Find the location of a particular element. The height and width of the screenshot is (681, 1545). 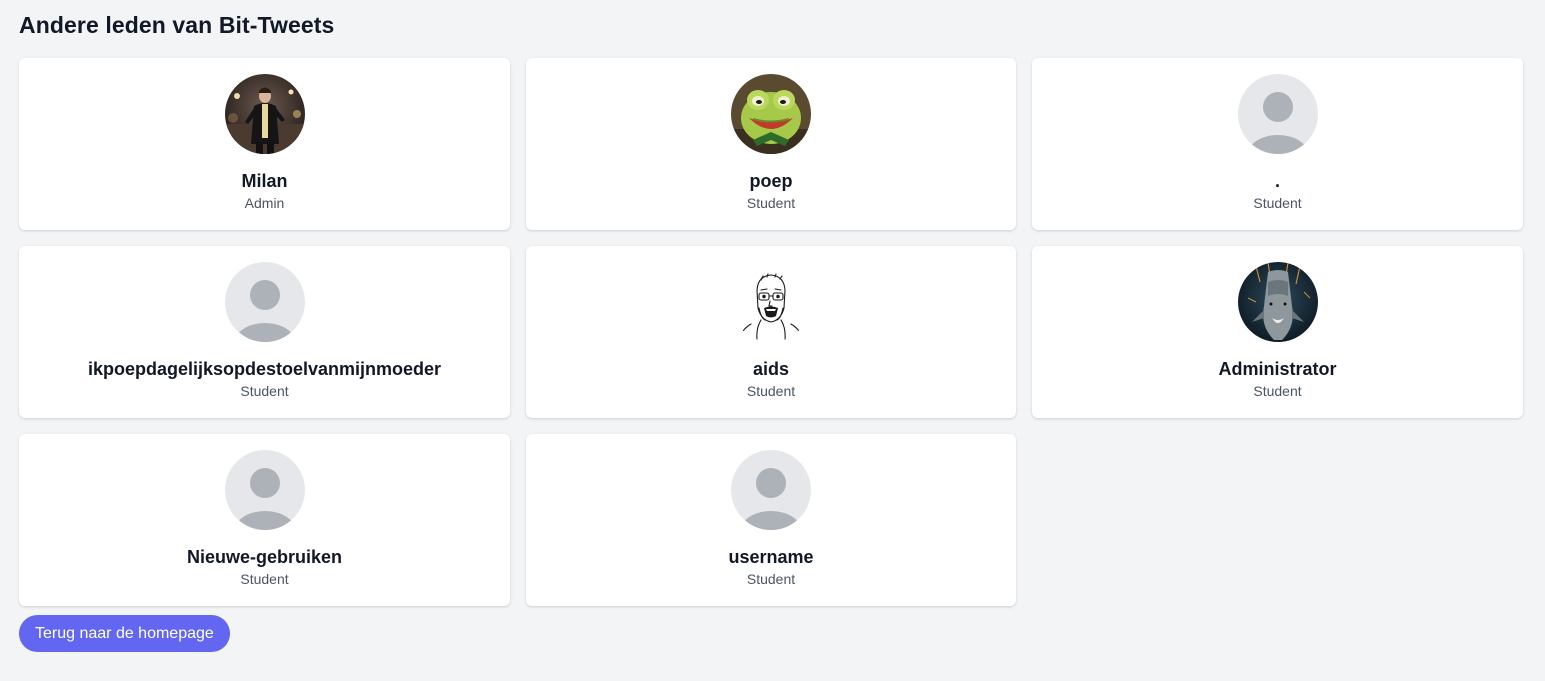

member-card: poep Student is located at coordinates (771, 144).